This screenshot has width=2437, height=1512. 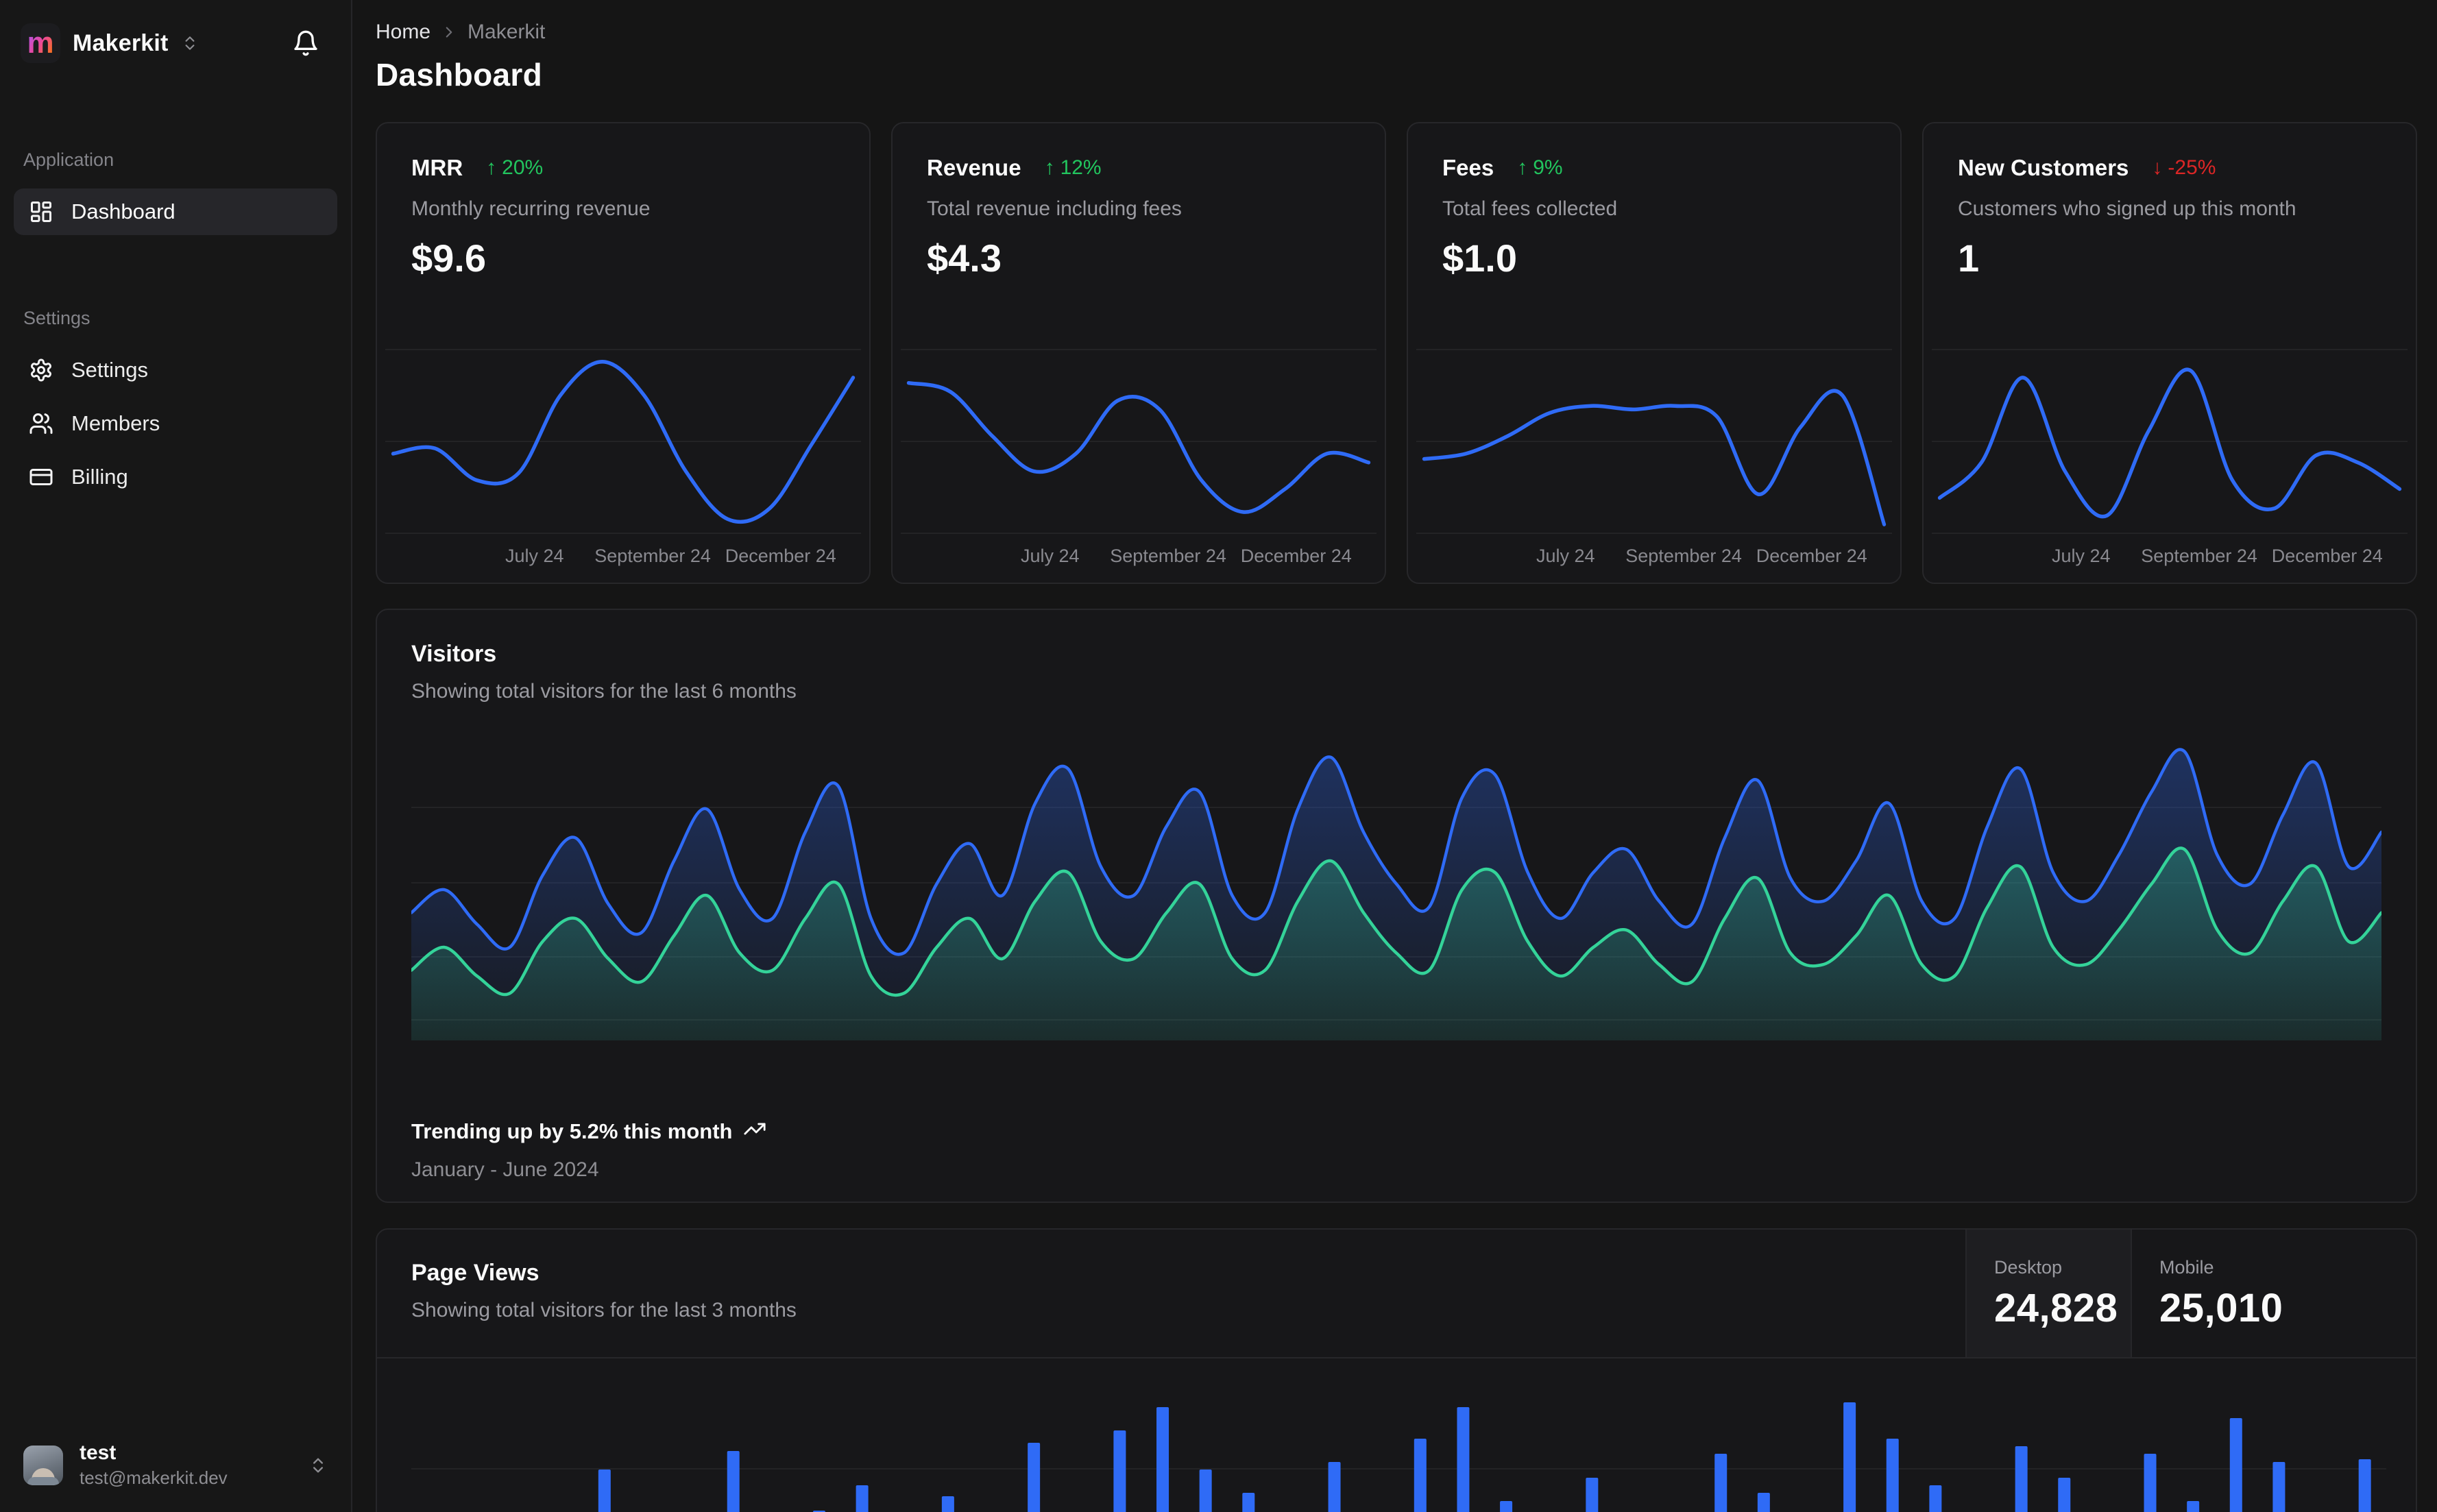 I want to click on user-menu: test test@makerkit.dev, so click(x=176, y=1465).